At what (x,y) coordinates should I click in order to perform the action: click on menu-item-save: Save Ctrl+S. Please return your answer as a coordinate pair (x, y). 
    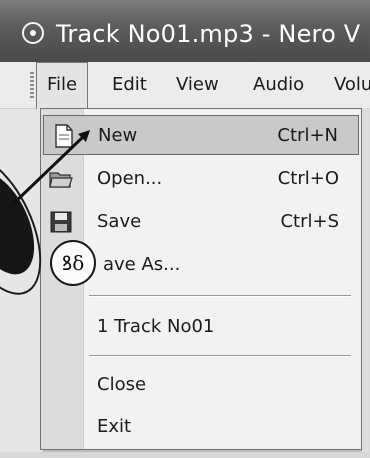
    Looking at the image, I should click on (201, 222).